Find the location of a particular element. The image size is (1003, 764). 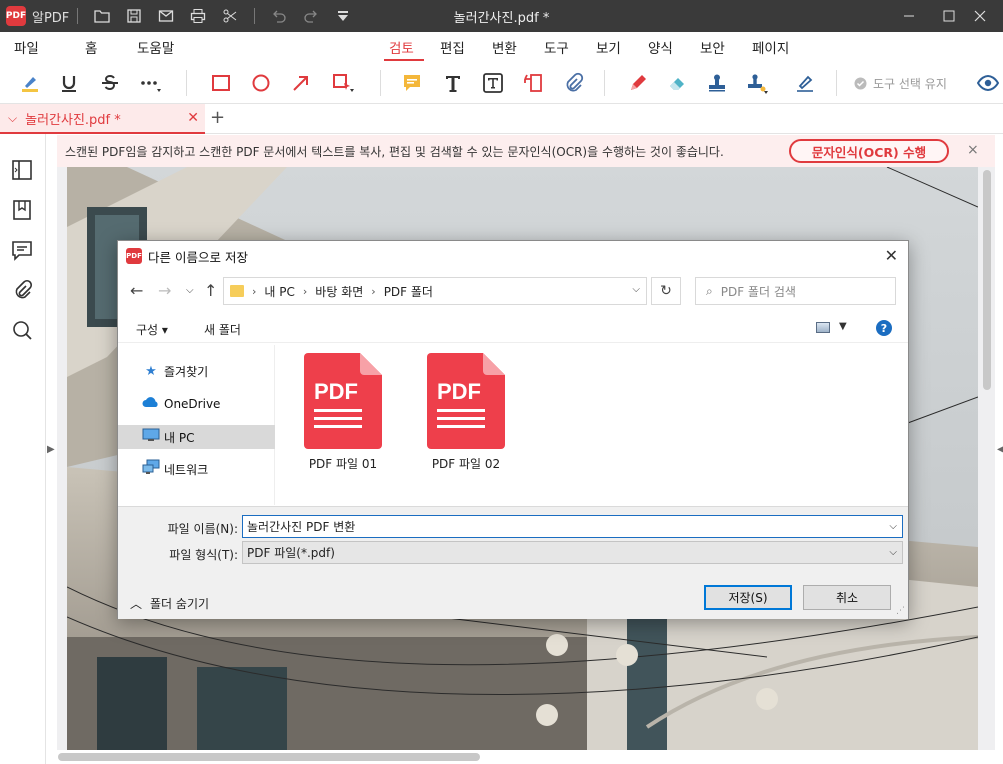

scissors-icon is located at coordinates (230, 16).